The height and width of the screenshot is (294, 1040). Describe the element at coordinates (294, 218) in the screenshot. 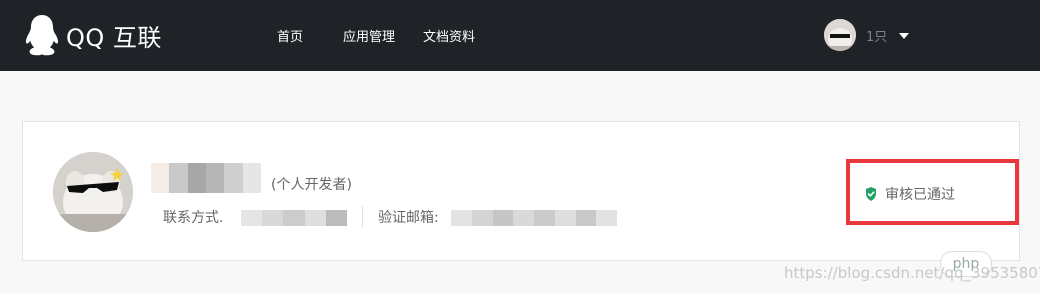

I see `contact-value-redacted` at that location.